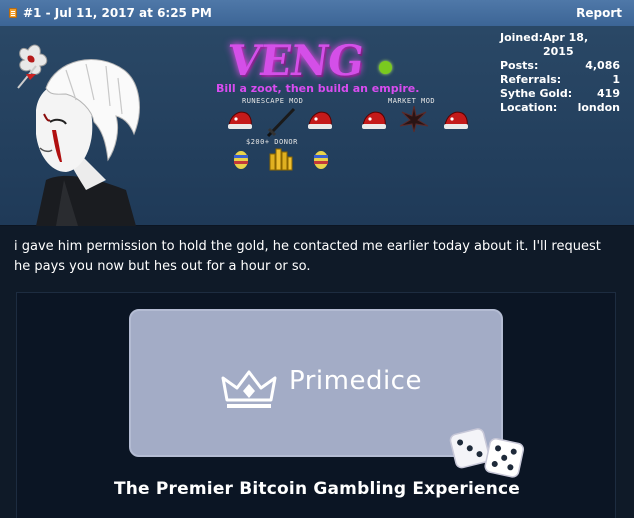 This screenshot has height=518, width=634. I want to click on stat-value: 1, so click(616, 79).